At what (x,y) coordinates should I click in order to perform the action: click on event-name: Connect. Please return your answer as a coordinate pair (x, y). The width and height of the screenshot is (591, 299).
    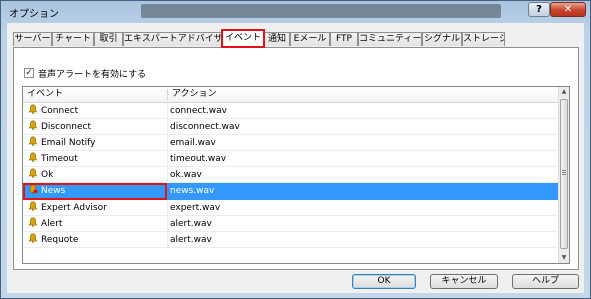
    Looking at the image, I should click on (60, 111).